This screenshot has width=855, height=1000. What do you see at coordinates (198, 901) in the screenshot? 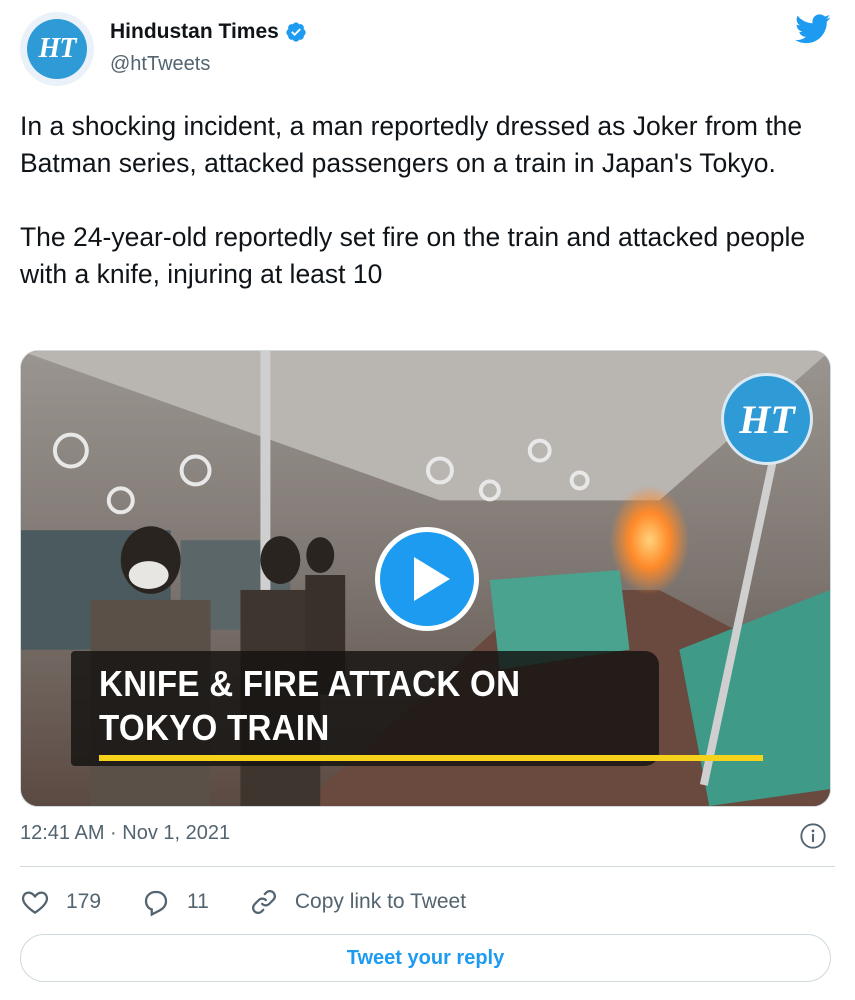
I see `reply-count: 11` at bounding box center [198, 901].